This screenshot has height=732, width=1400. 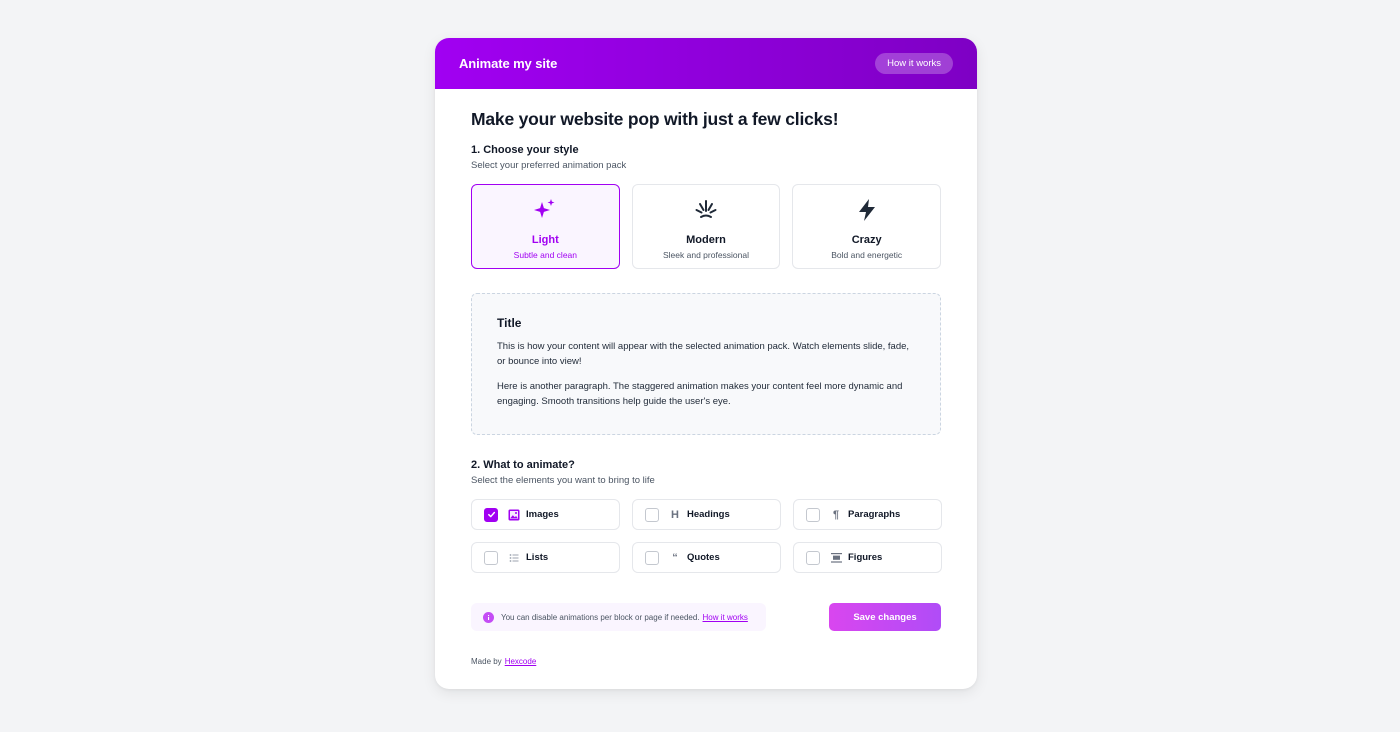 I want to click on burst-icon, so click(x=706, y=210).